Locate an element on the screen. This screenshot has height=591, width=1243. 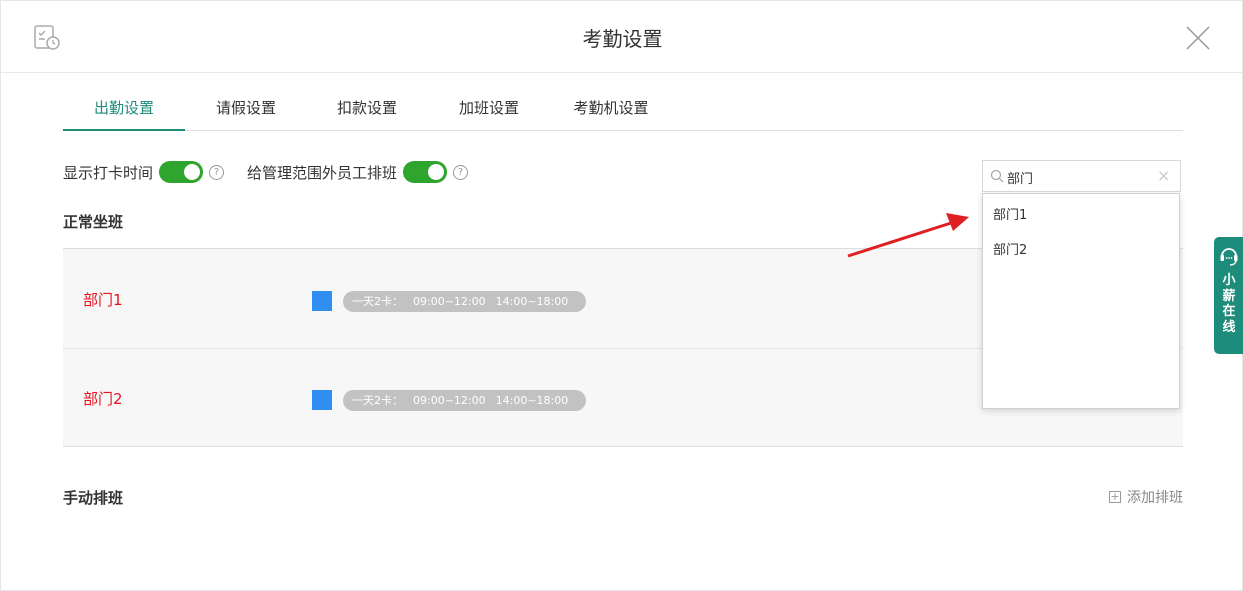
dialog-header: 考勤设置 is located at coordinates (622, 37).